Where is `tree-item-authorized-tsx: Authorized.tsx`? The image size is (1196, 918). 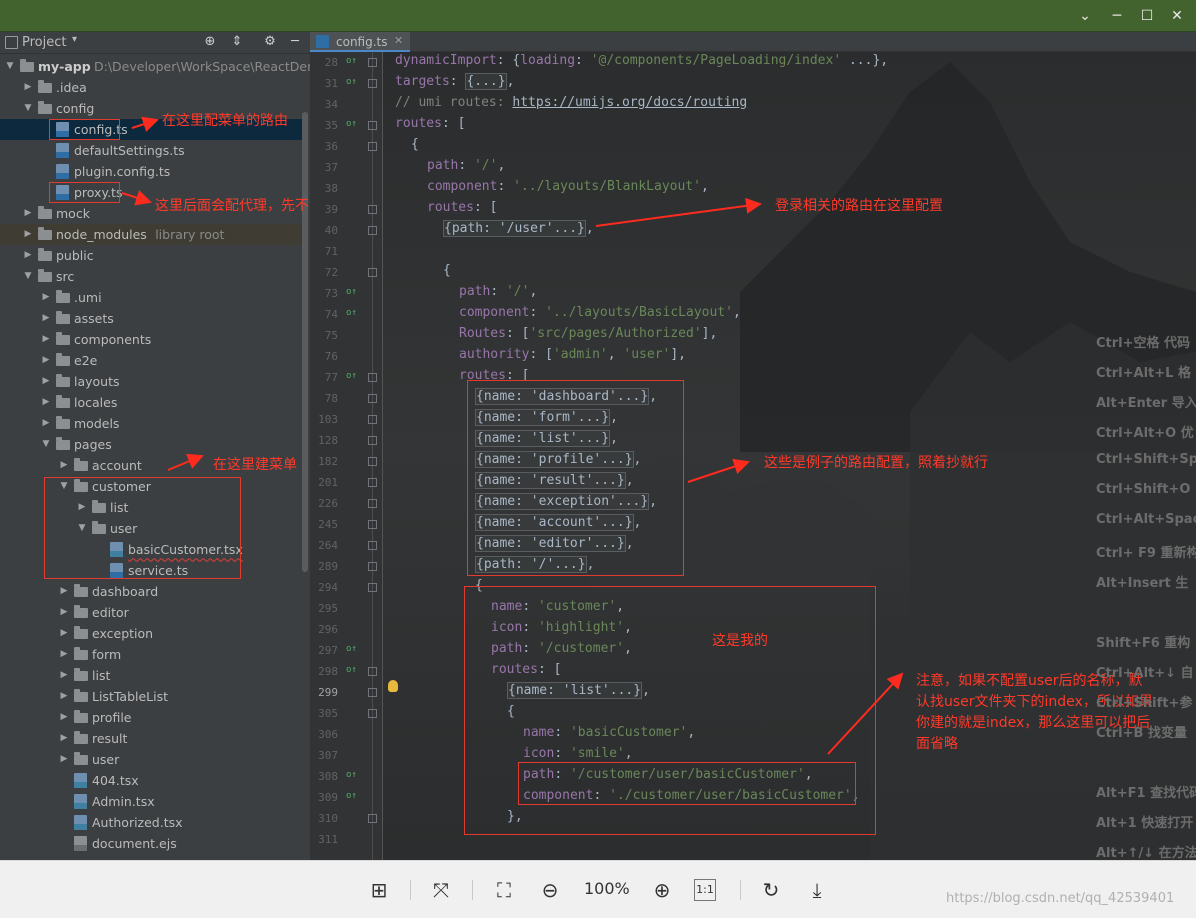 tree-item-authorized-tsx: Authorized.tsx is located at coordinates (151, 822).